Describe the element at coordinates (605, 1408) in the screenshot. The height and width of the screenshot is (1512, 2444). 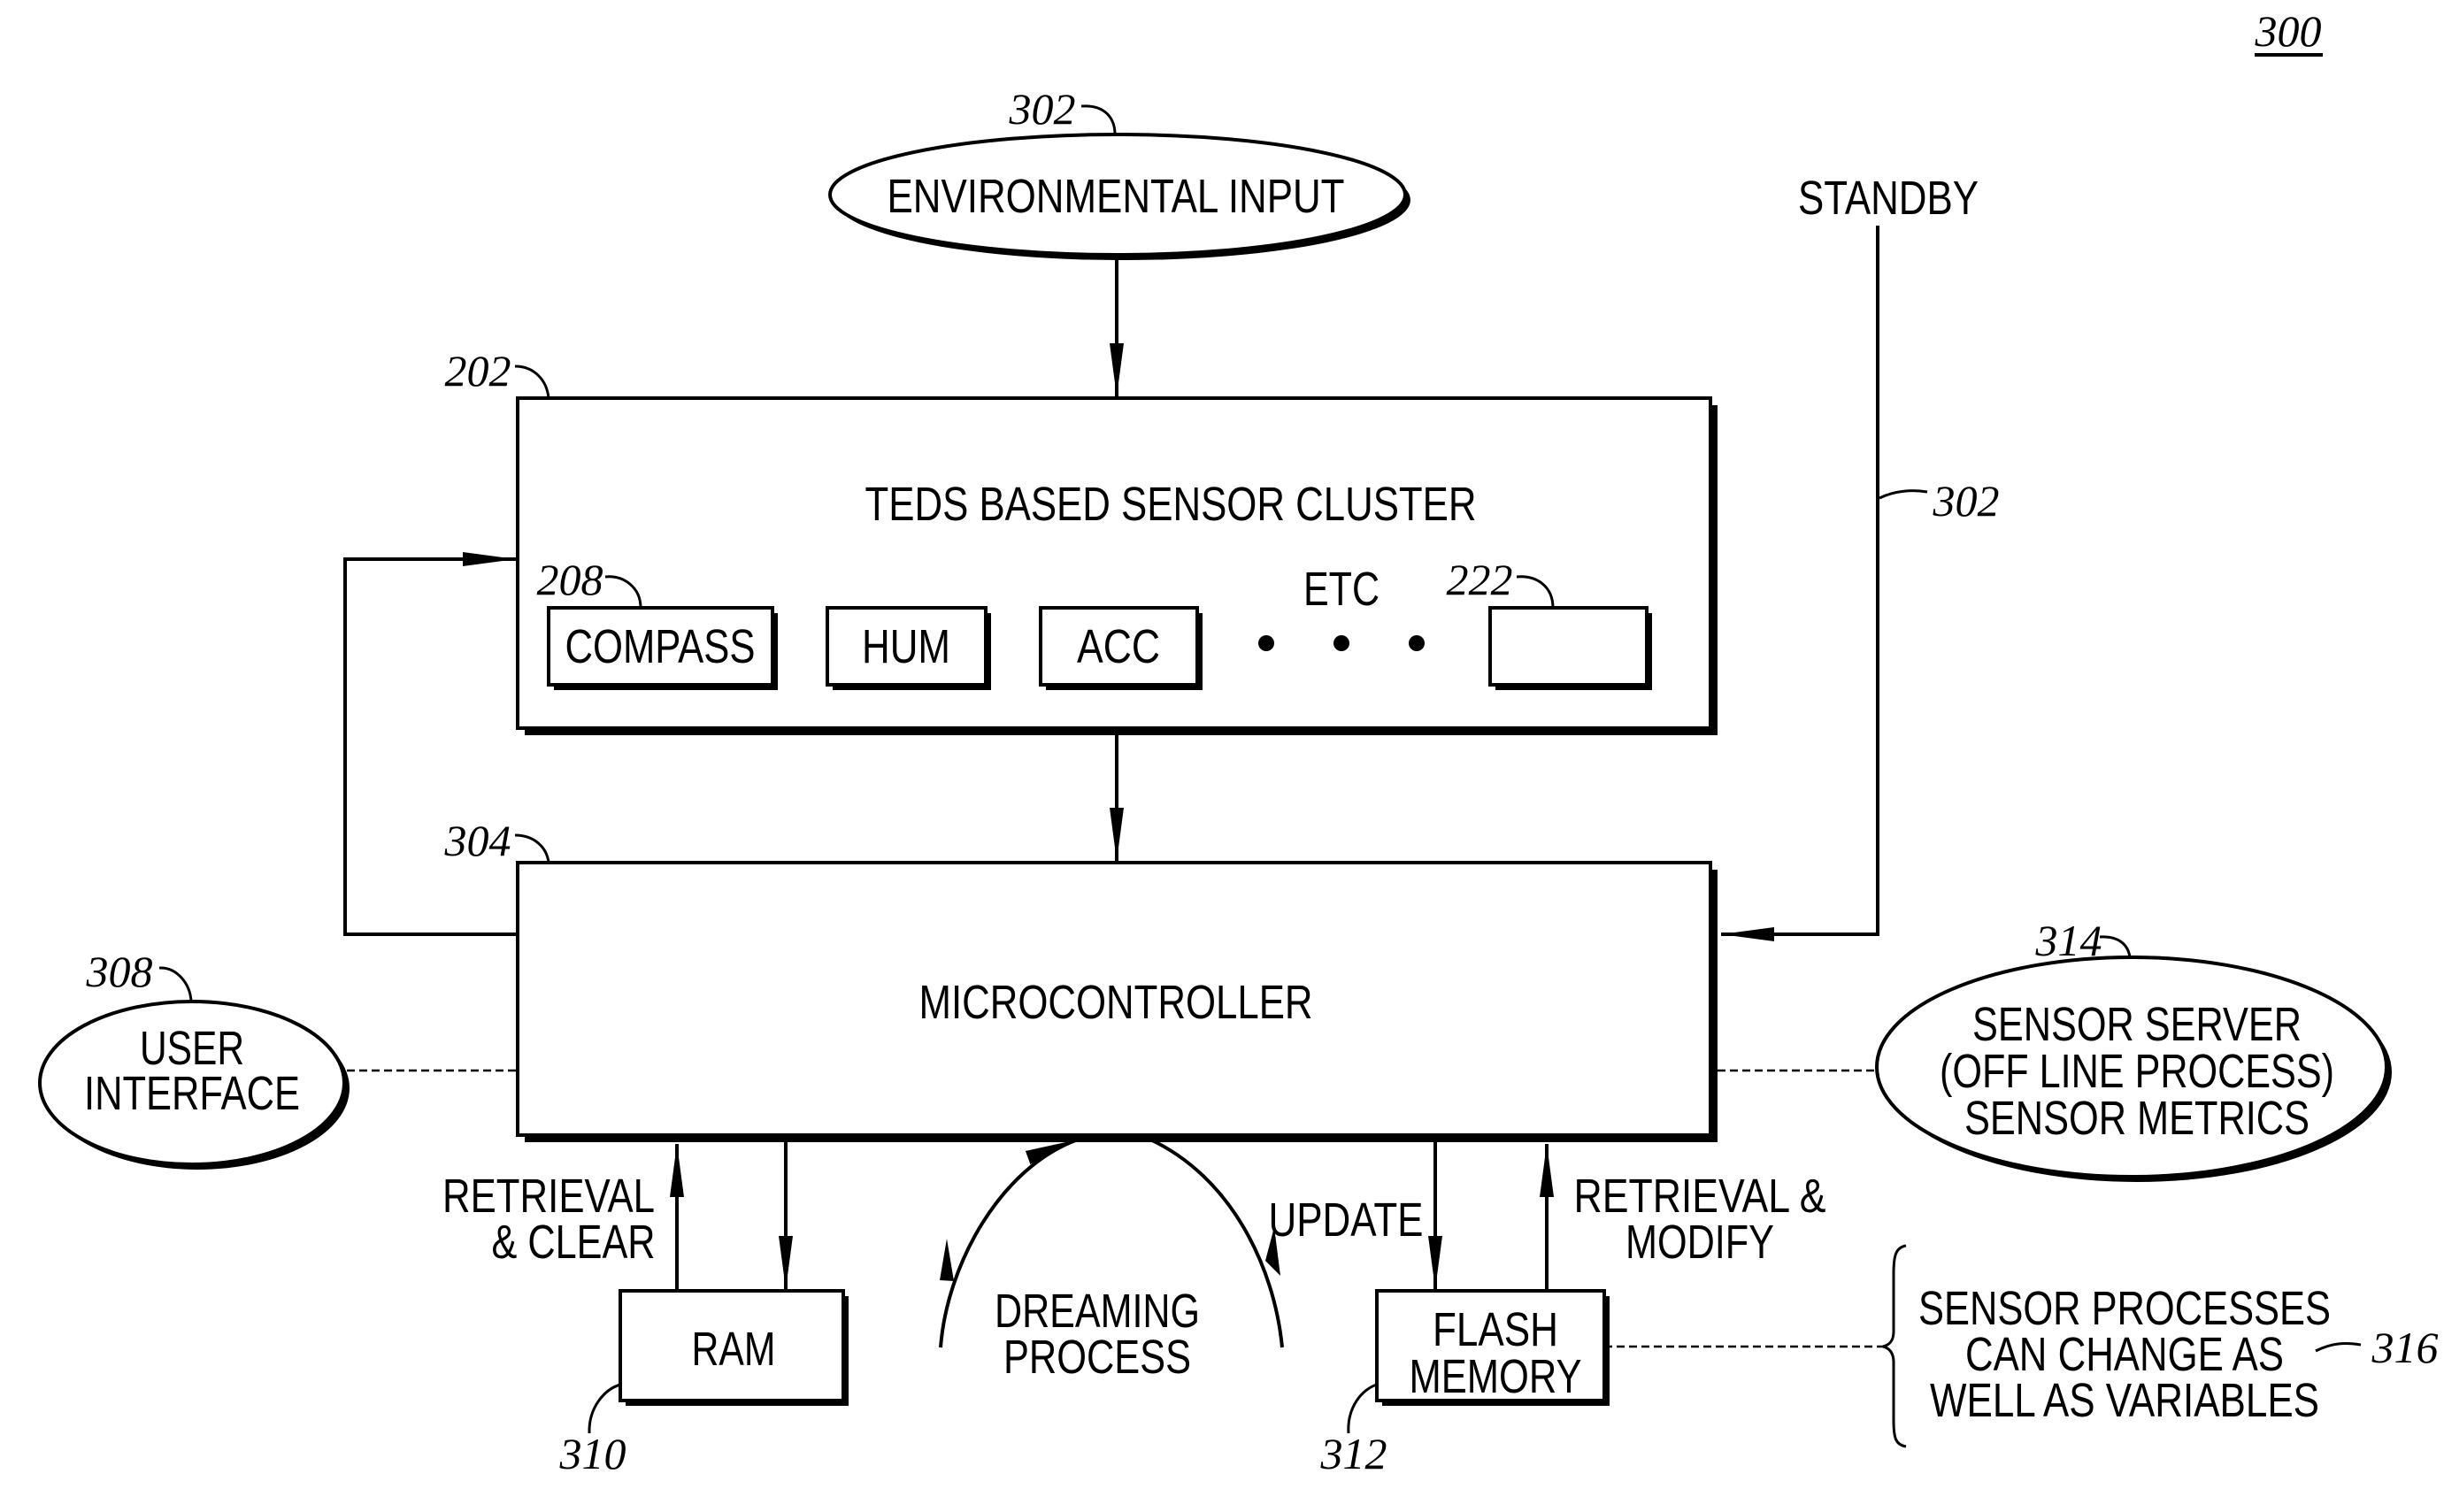
I see `ref-310-leader` at that location.